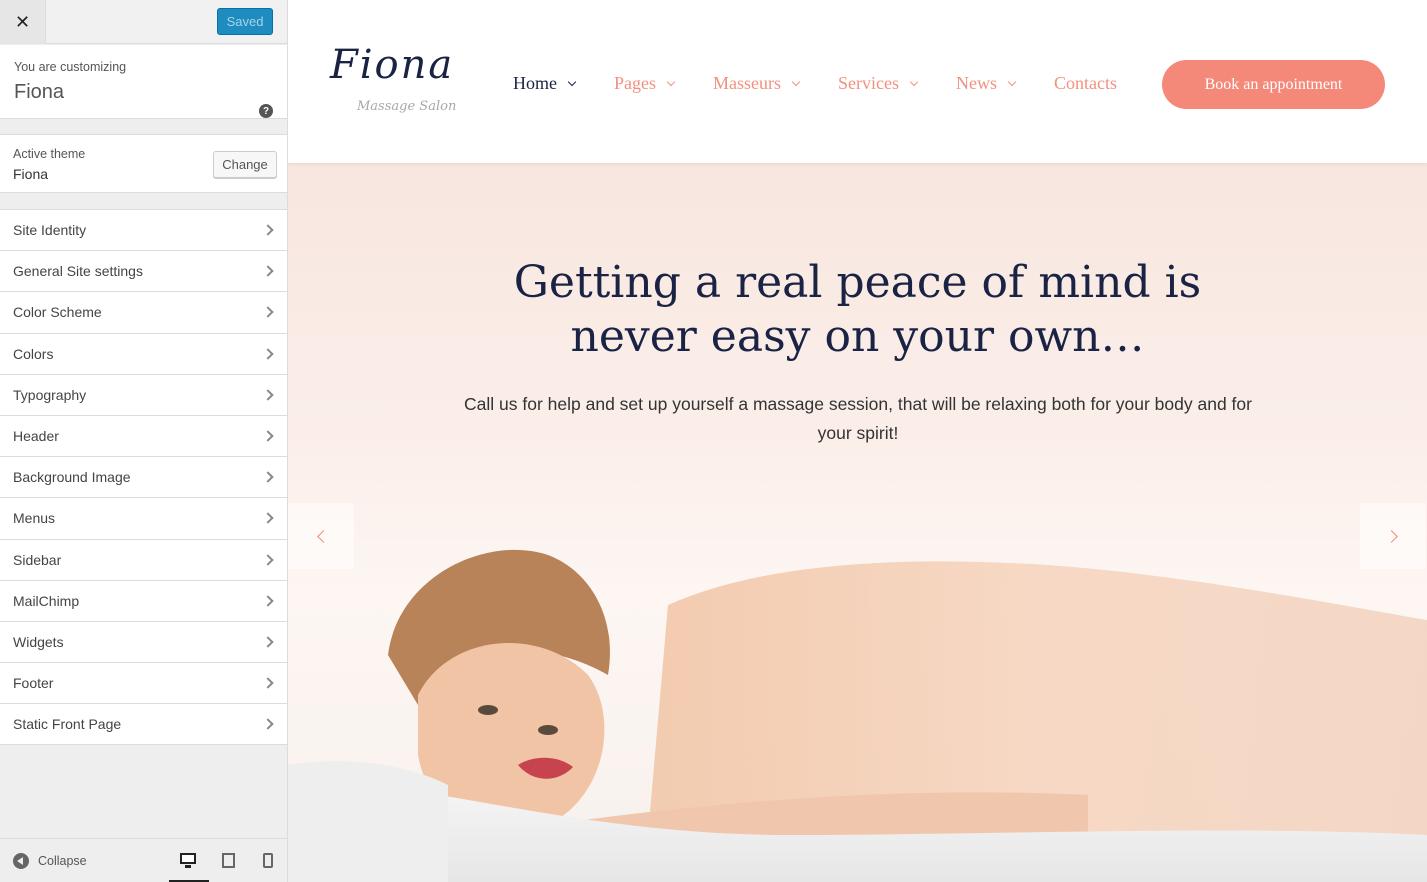 The height and width of the screenshot is (882, 1427). I want to click on panel-menus: Menus, so click(143, 519).